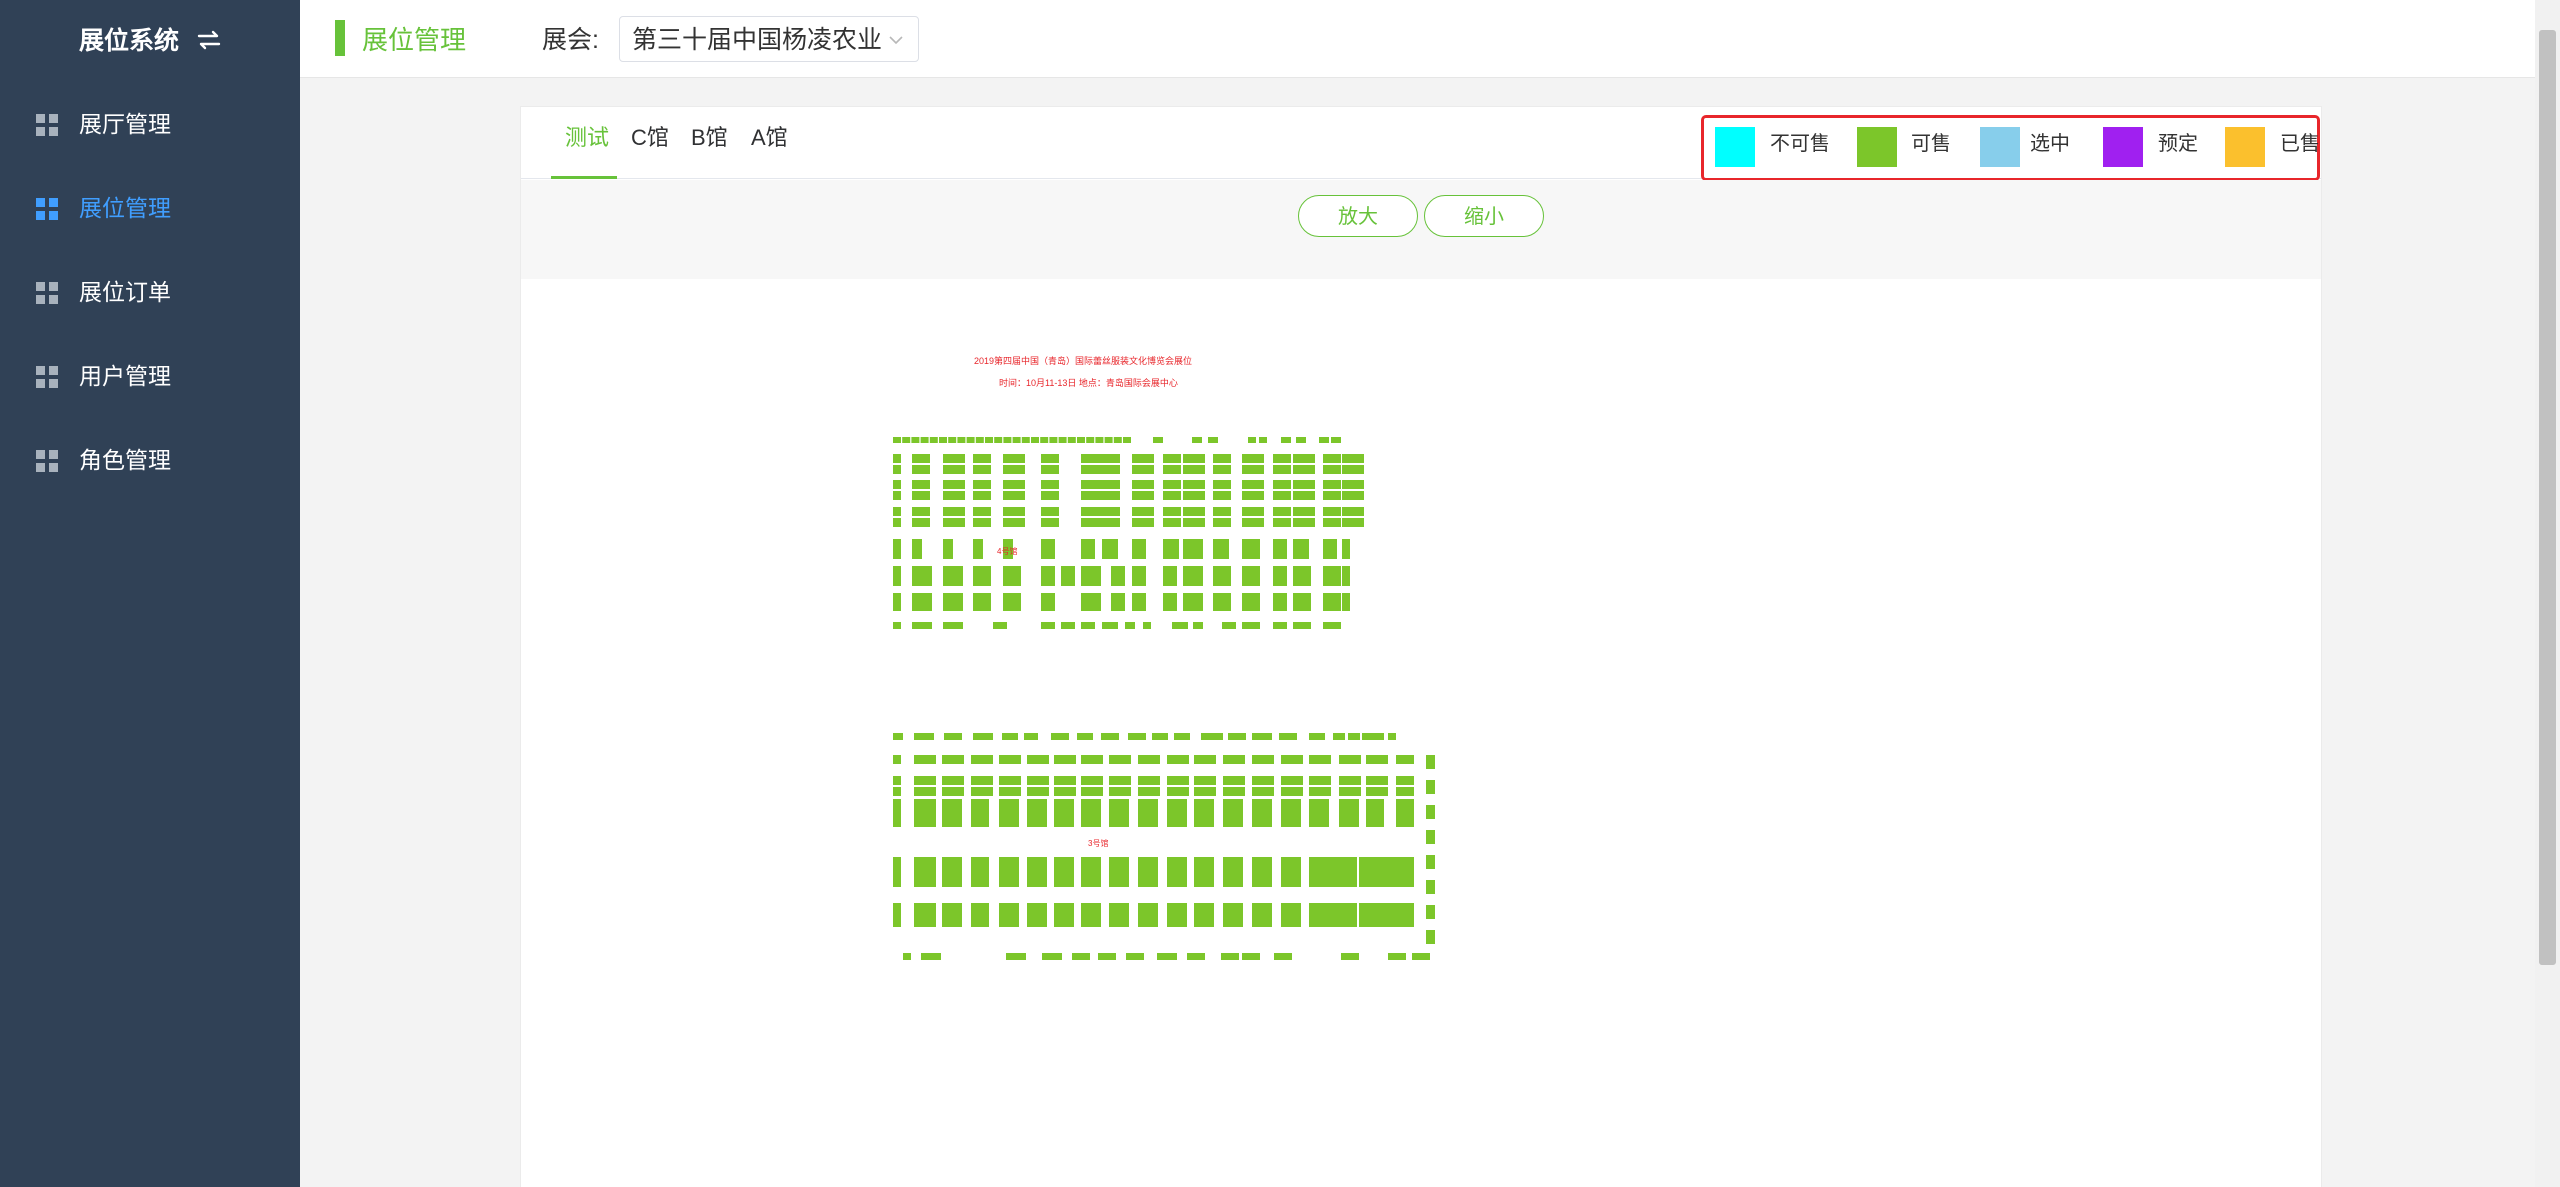 The width and height of the screenshot is (2560, 1187). I want to click on sidebar-item-booth-management: 展位管理, so click(150, 208).